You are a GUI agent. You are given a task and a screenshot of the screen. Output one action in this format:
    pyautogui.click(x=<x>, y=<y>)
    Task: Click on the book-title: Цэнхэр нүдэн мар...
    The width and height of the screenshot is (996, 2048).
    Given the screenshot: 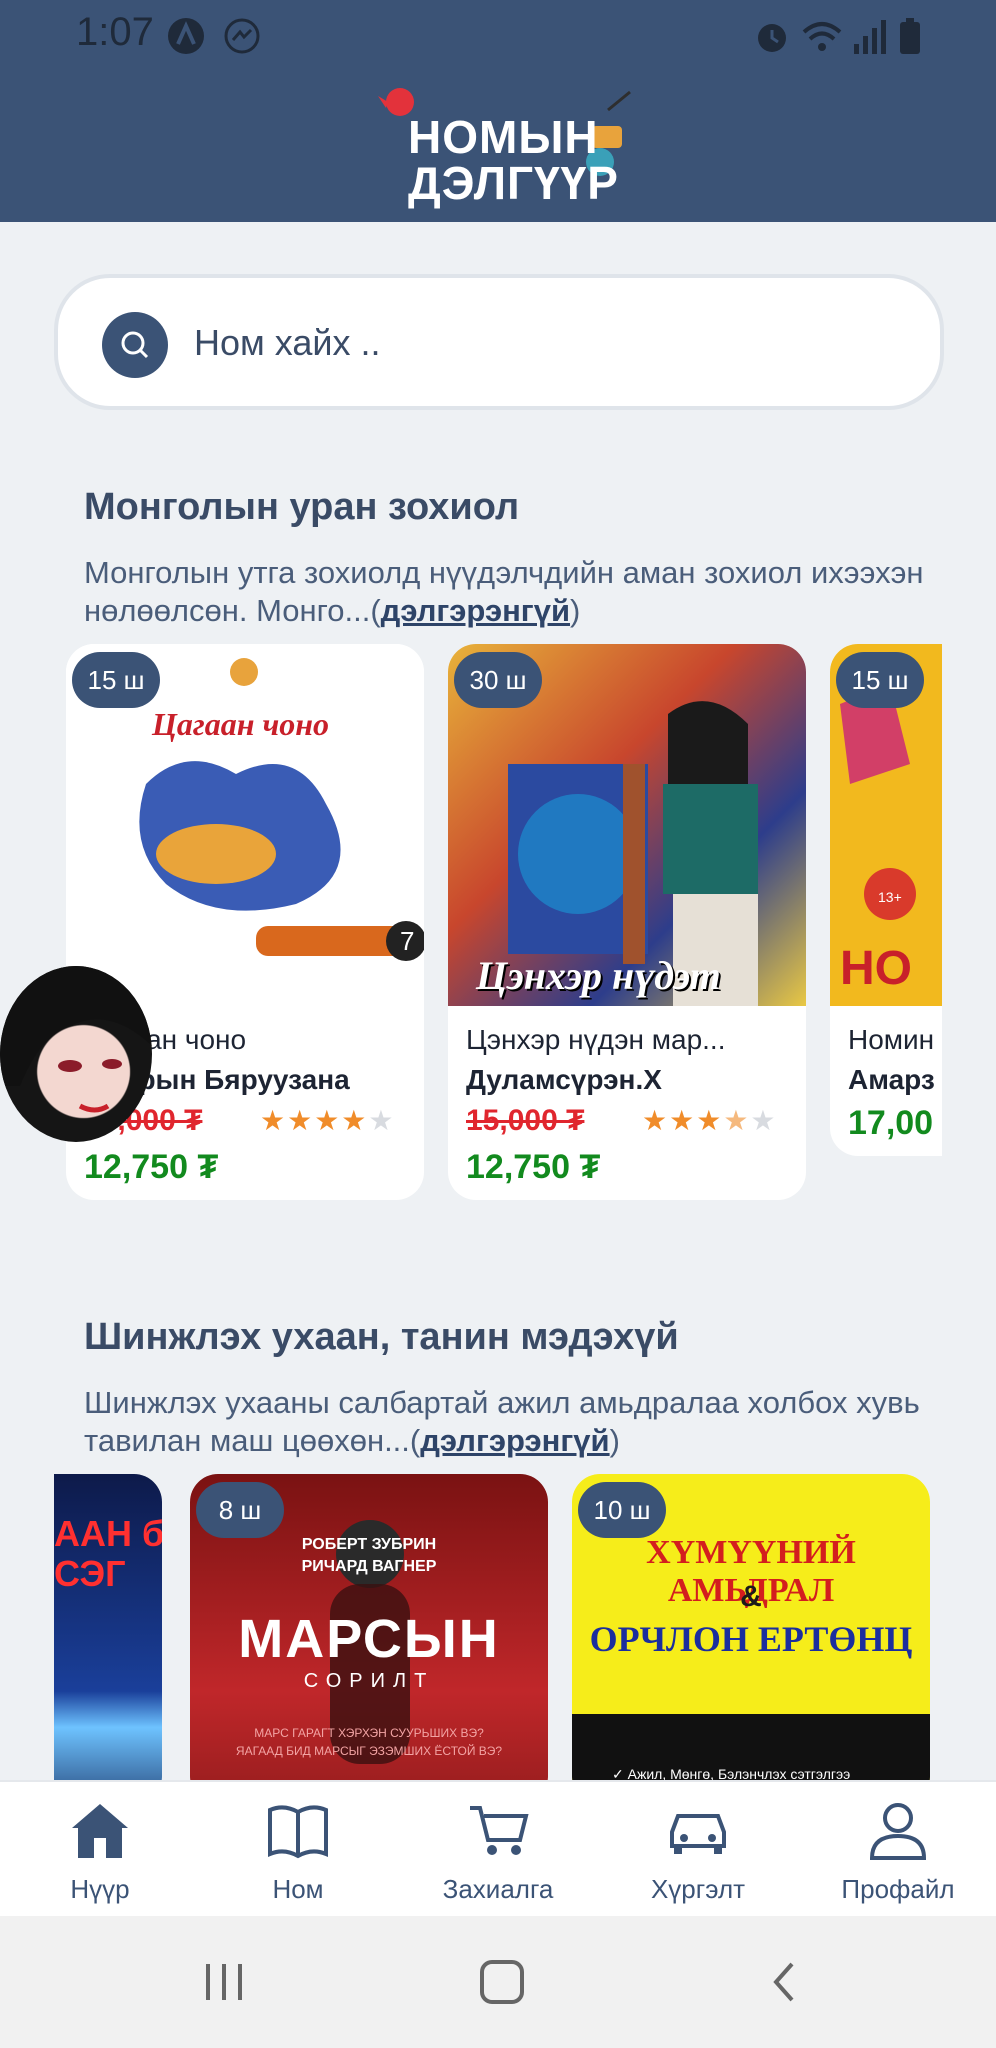 What is the action you would take?
    pyautogui.click(x=596, y=1039)
    